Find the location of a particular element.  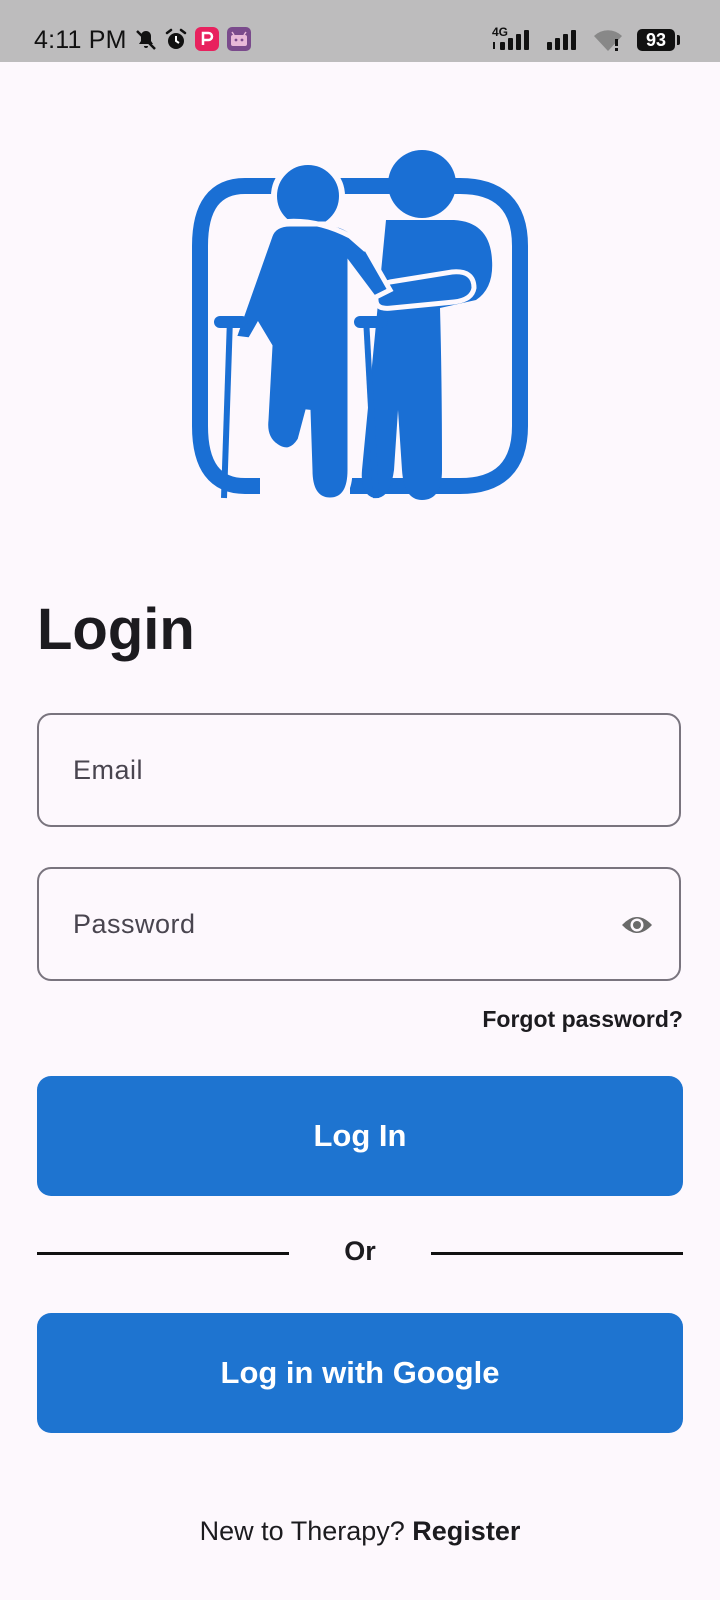

google-login-button: Log in with Google is located at coordinates (360, 1373).